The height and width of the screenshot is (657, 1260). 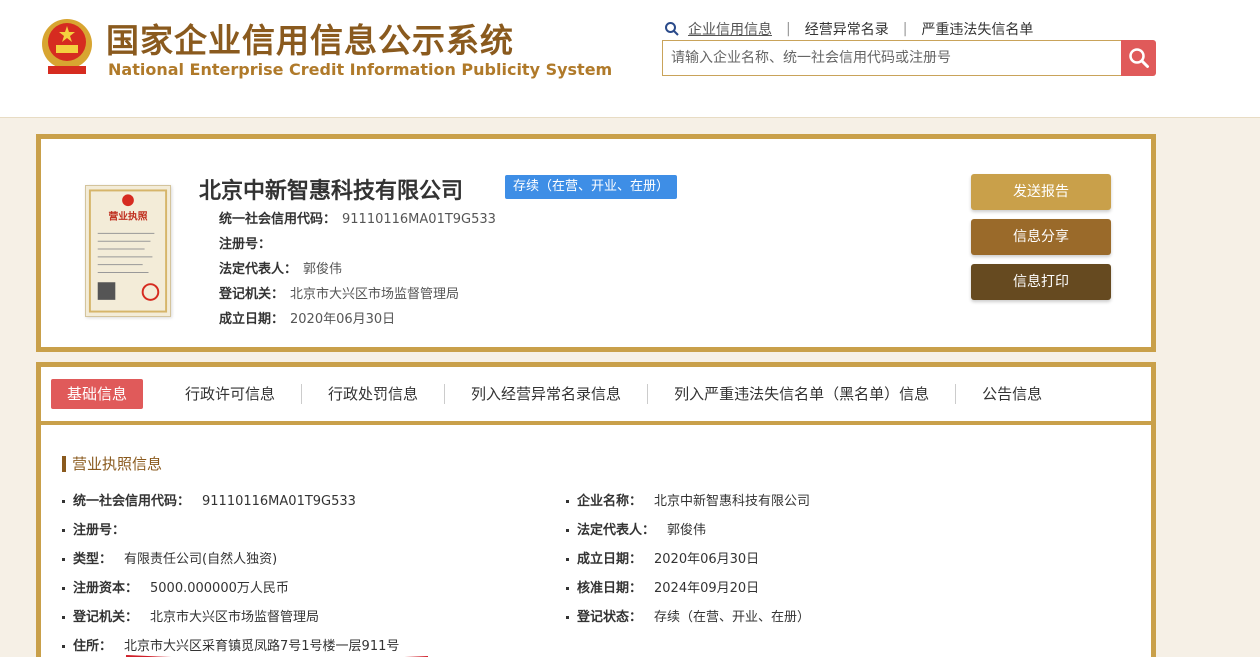 I want to click on summary-value: 北京市大兴区市场监督管理局, so click(x=375, y=294).